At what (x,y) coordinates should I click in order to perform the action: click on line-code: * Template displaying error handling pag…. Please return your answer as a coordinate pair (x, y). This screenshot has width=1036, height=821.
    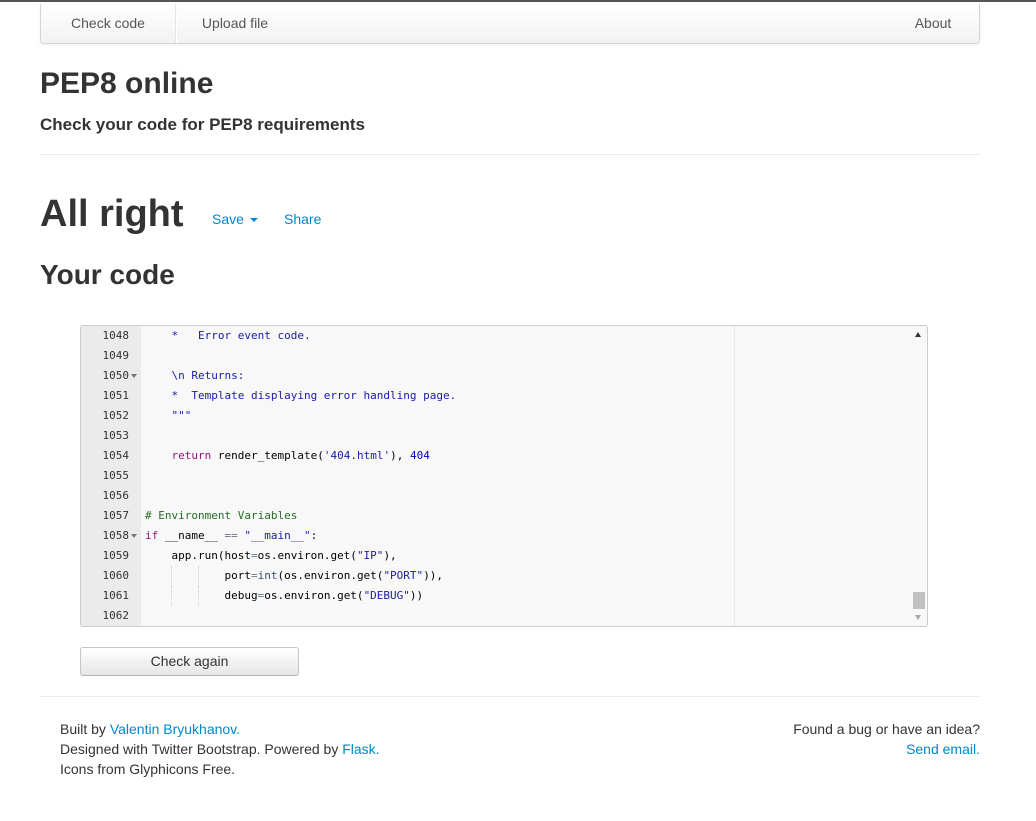
    Looking at the image, I should click on (301, 395).